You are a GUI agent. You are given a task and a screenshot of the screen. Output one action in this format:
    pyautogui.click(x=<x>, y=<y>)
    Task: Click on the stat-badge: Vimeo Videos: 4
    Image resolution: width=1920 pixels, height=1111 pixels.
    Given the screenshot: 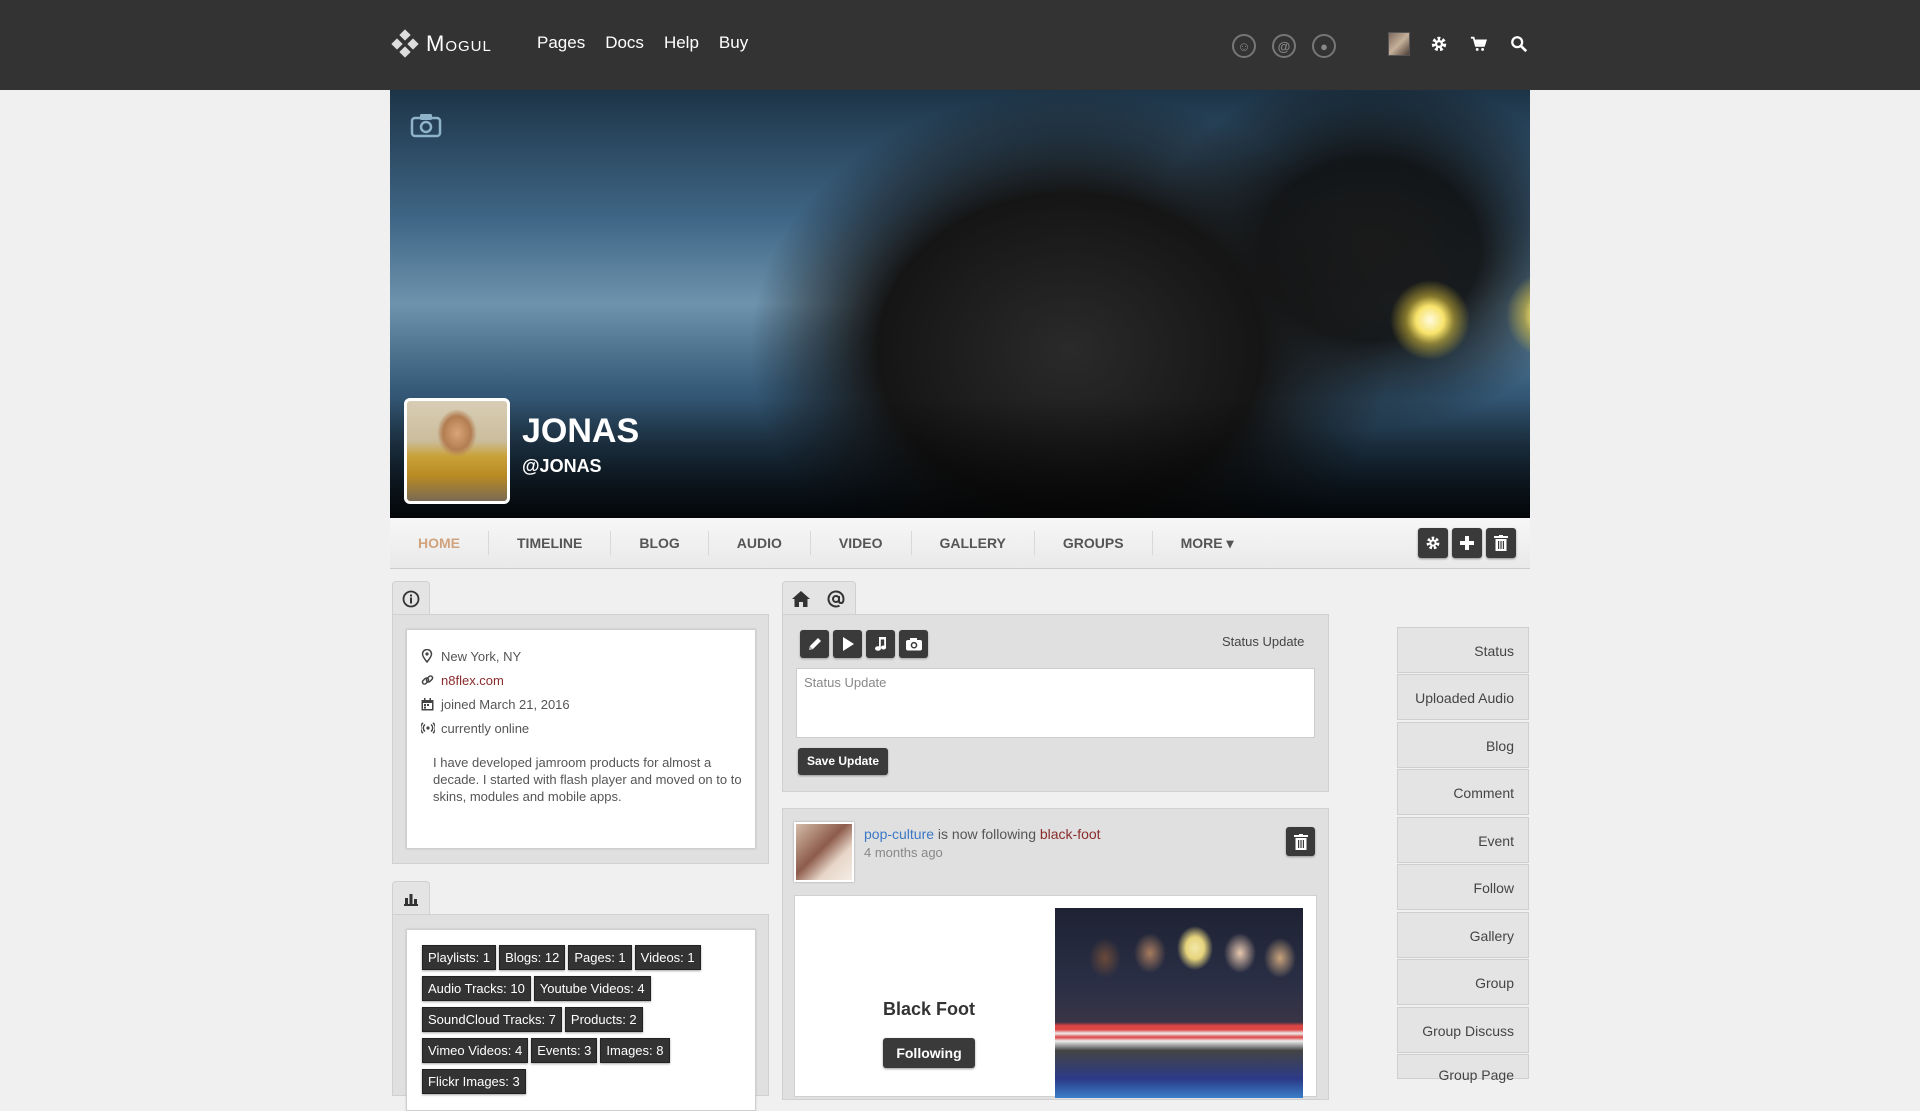 What is the action you would take?
    pyautogui.click(x=475, y=1050)
    